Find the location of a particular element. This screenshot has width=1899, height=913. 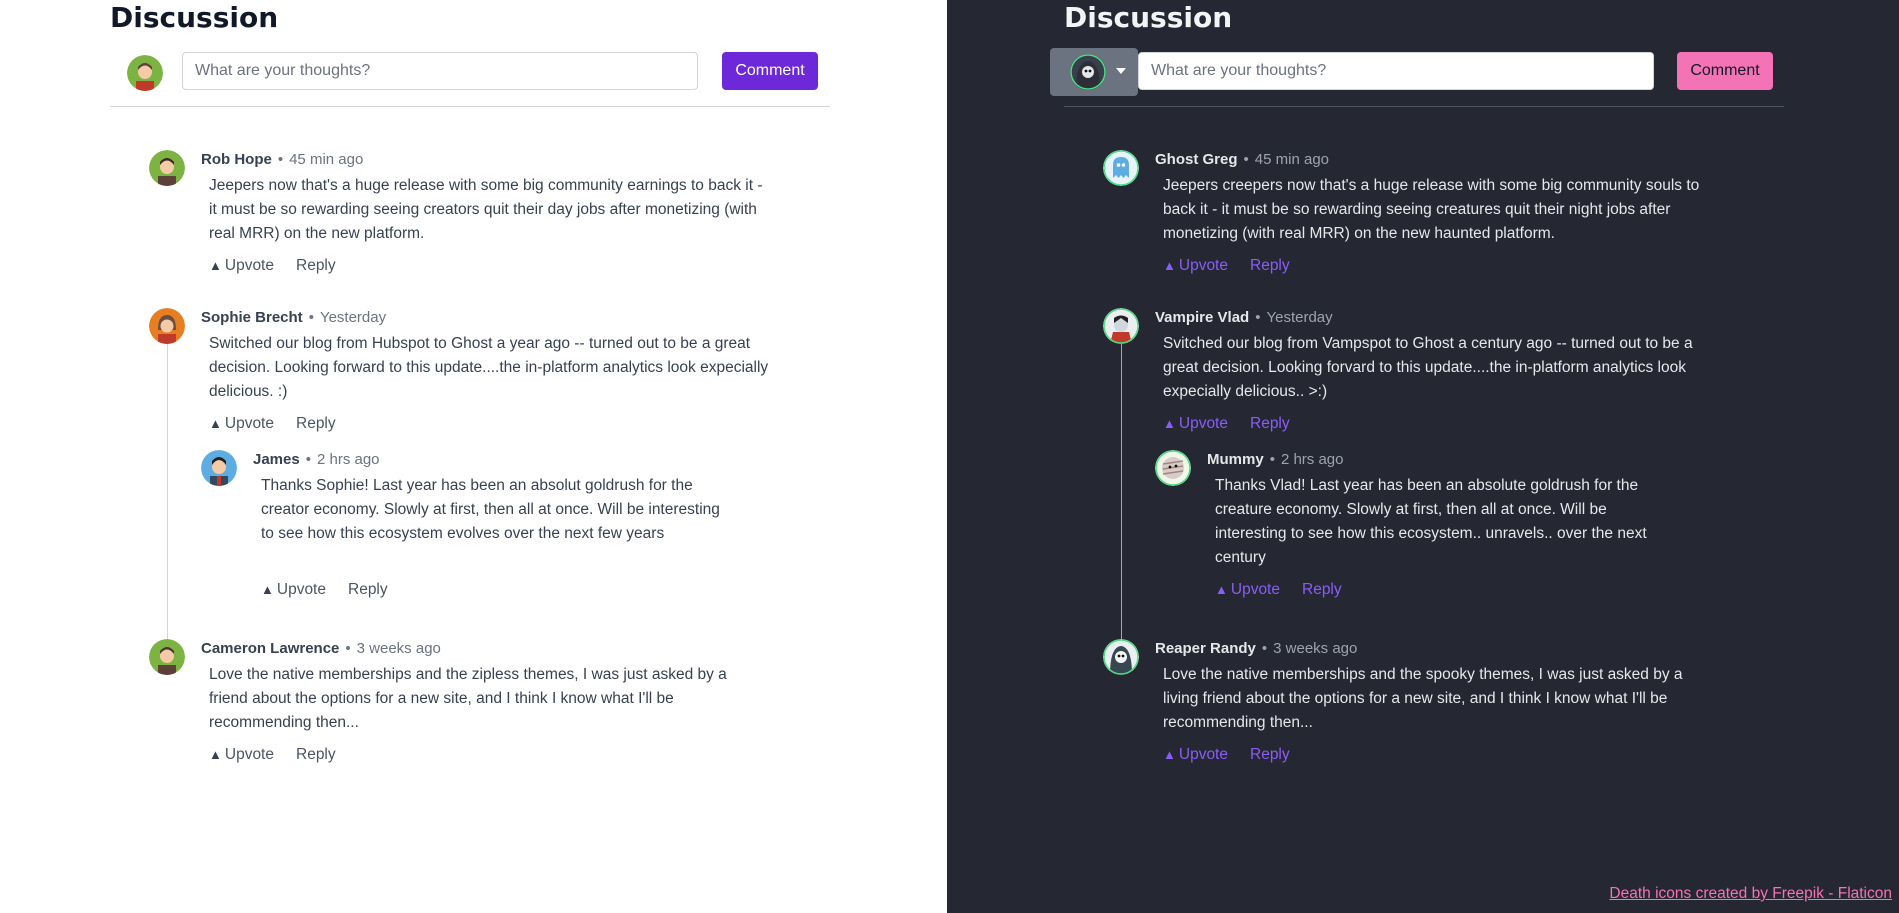

woman-avatar-icon is located at coordinates (167, 326).